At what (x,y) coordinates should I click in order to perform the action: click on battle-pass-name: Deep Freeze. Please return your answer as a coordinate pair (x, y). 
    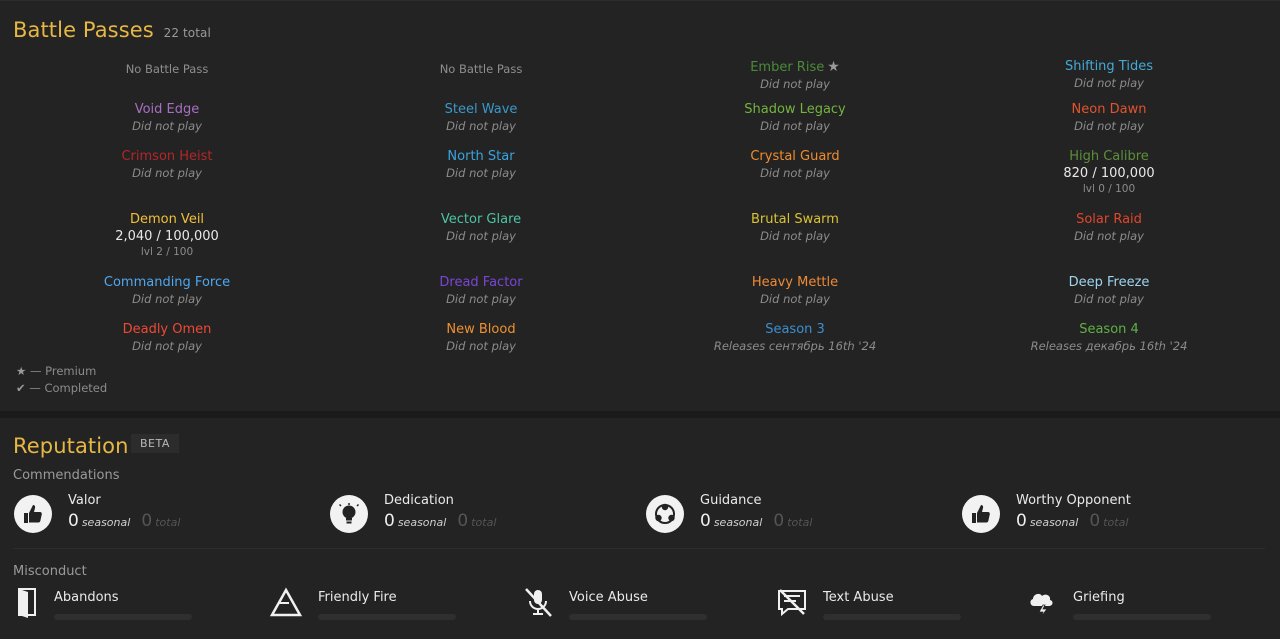
    Looking at the image, I should click on (1109, 283).